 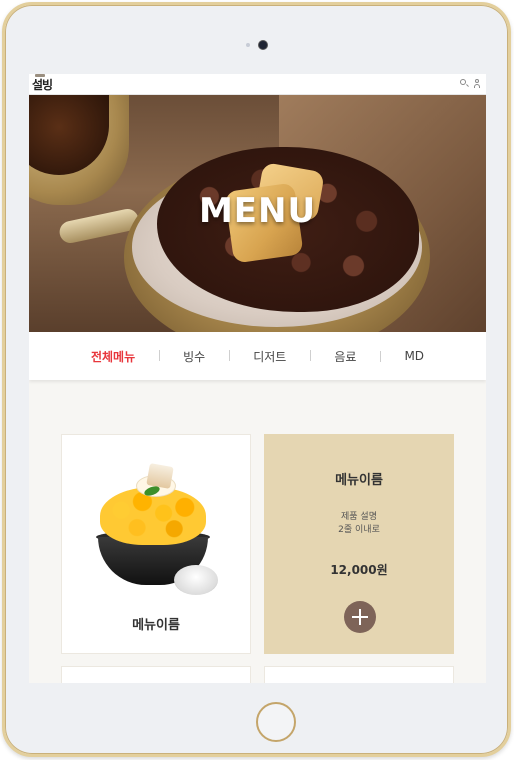 I want to click on logo: 설빙, so click(x=42, y=84).